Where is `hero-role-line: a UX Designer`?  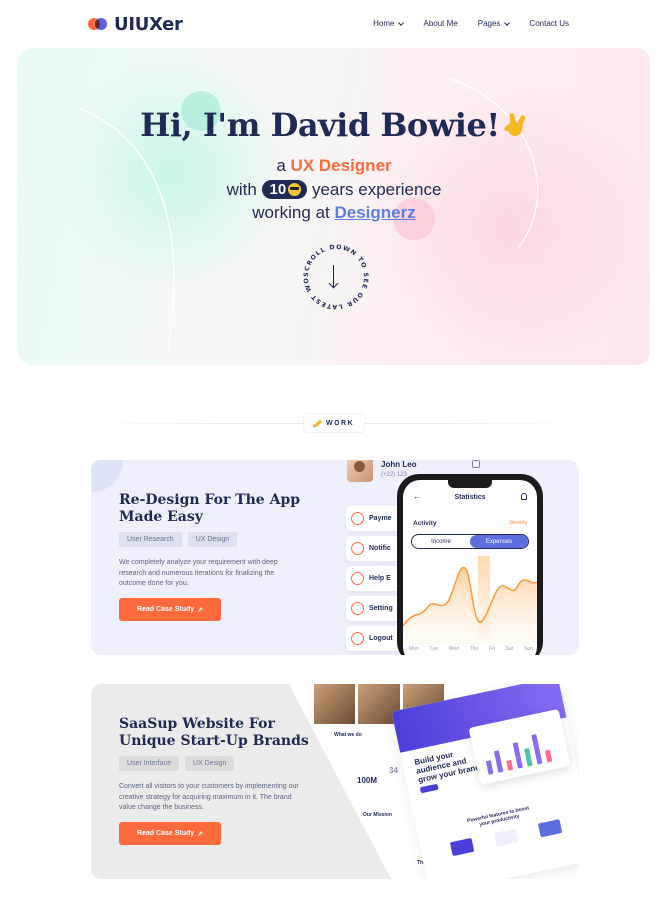
hero-role-line: a UX Designer is located at coordinates (334, 166).